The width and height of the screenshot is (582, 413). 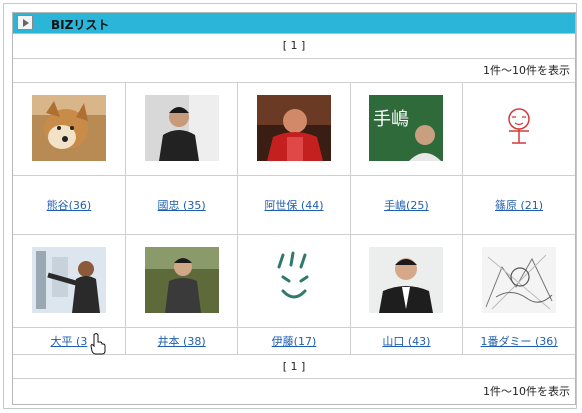 I want to click on member-link-4: 手嶋(25), so click(x=406, y=205).